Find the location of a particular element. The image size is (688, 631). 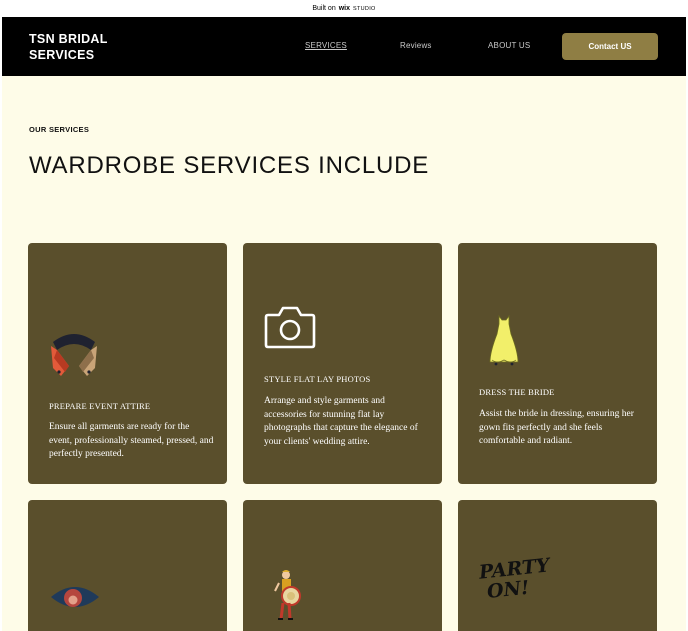

wix-banner: Built on wix STUDIO is located at coordinates (344, 8).